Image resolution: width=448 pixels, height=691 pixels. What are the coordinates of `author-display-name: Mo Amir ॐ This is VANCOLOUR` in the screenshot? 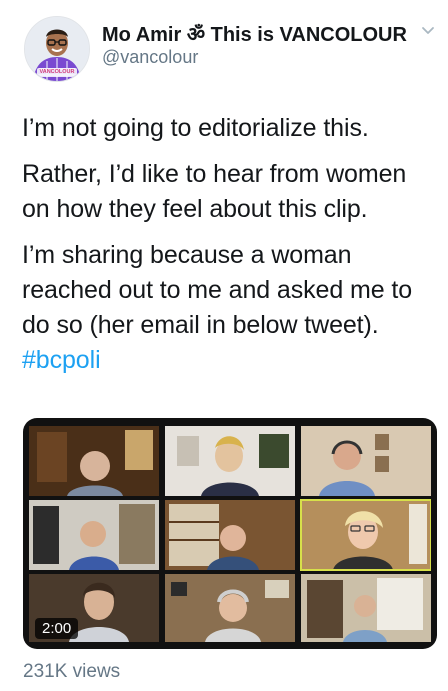 It's located at (254, 33).